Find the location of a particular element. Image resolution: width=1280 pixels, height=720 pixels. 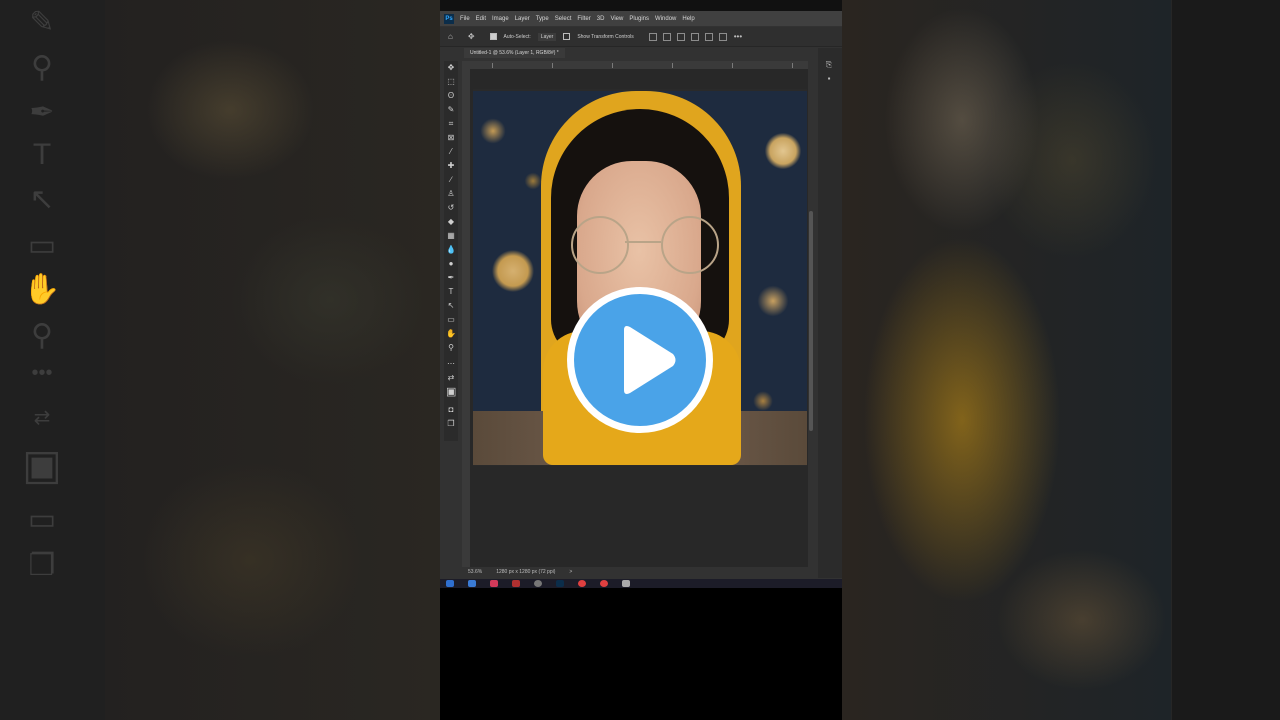

ghost-zoom-icon: ⚲ is located at coordinates (42, 335).